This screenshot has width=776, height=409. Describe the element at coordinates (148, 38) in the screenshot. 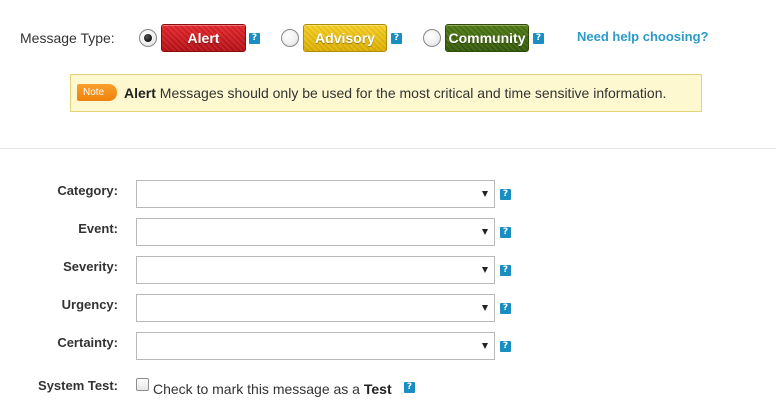

I see `alert-radio` at that location.